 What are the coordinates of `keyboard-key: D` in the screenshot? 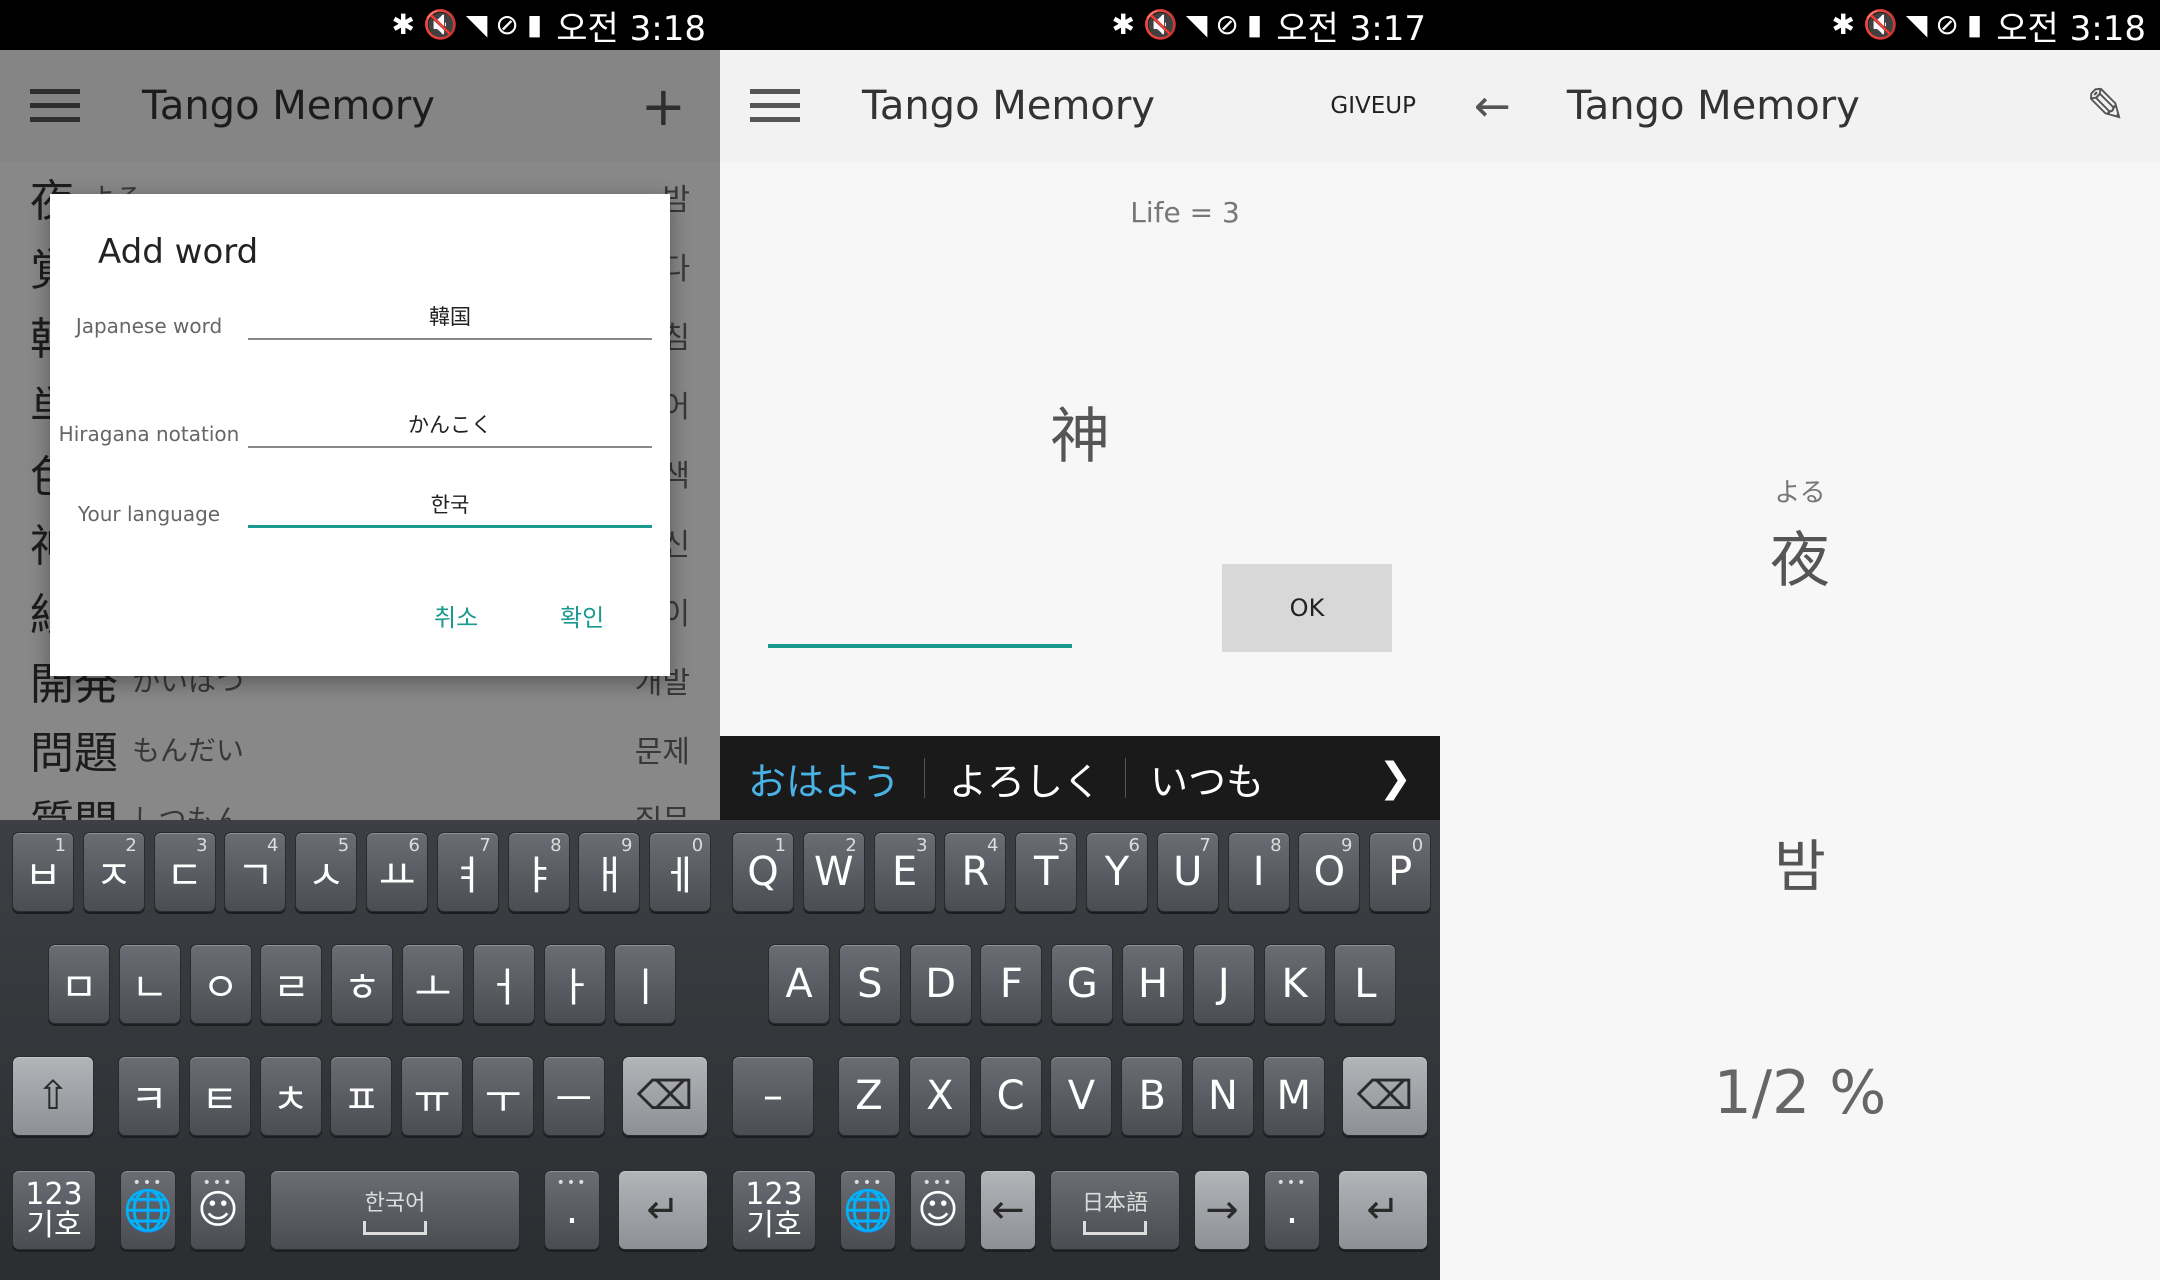 It's located at (940, 984).